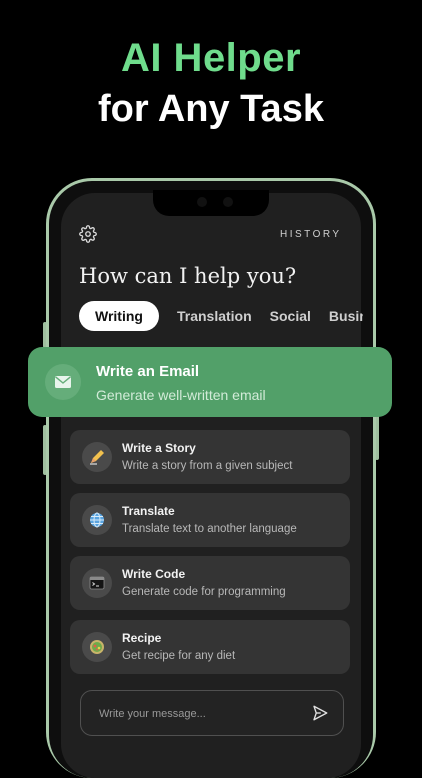 Image resolution: width=422 pixels, height=778 pixels. I want to click on pencil-icon, so click(97, 457).